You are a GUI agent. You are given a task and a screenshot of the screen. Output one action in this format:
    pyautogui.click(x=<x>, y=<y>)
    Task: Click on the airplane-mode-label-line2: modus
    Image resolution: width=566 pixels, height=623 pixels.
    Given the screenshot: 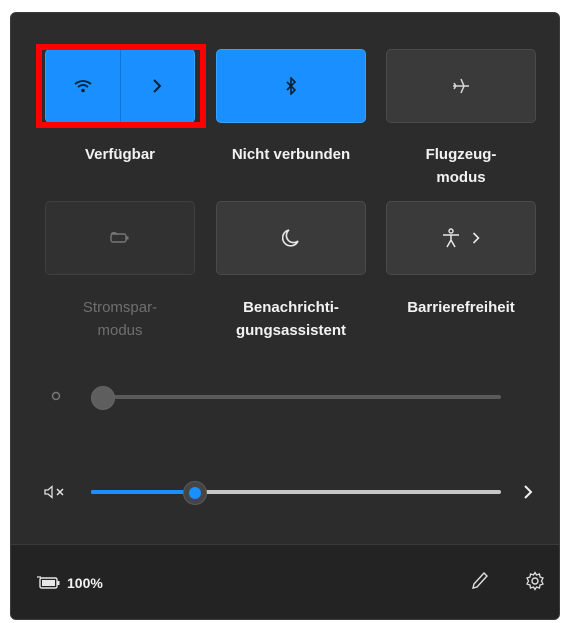 What is the action you would take?
    pyautogui.click(x=461, y=177)
    